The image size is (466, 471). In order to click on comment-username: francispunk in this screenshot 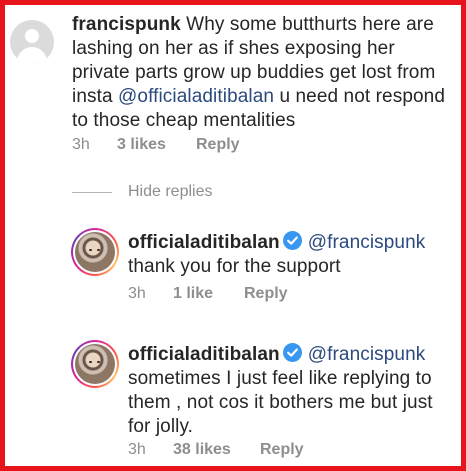, I will do `click(126, 24)`.